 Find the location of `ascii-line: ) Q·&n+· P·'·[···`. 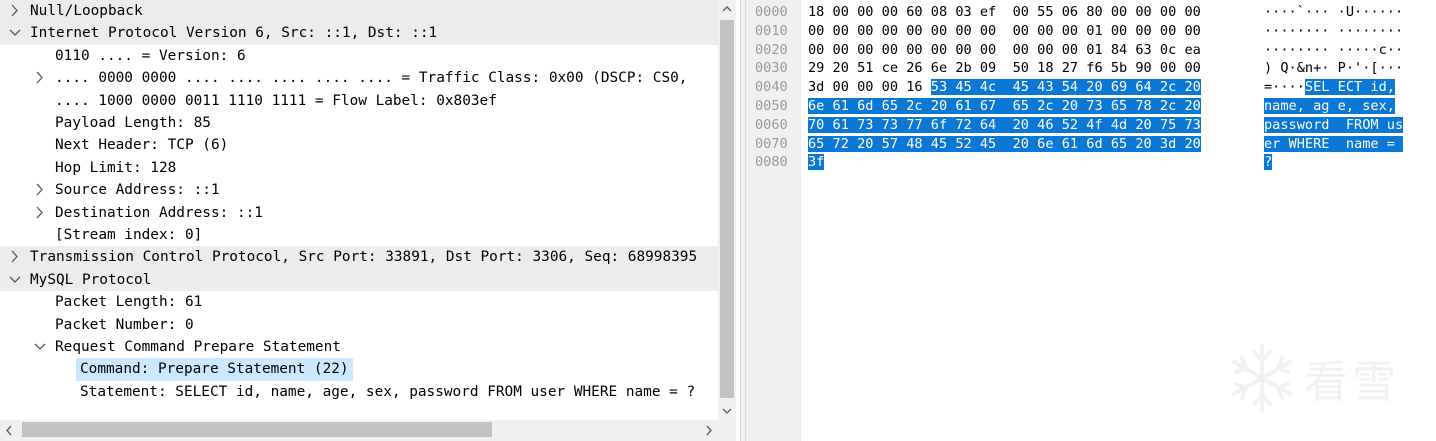

ascii-line: ) Q·&n+· P·'·[··· is located at coordinates (1333, 68).